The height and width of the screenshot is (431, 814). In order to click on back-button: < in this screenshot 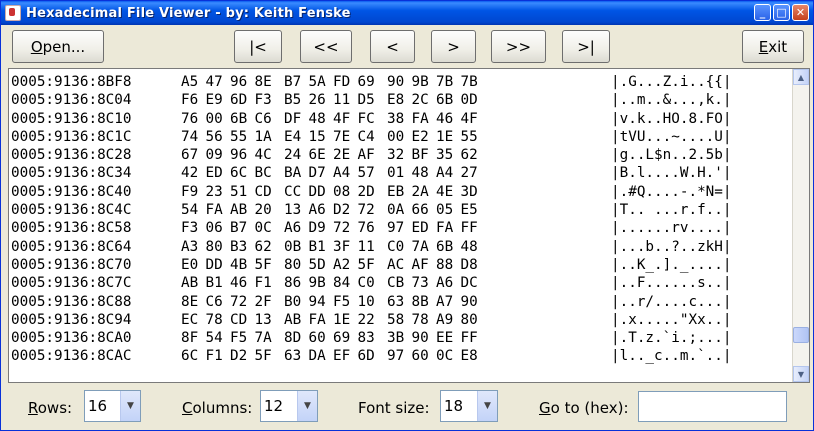, I will do `click(392, 46)`.